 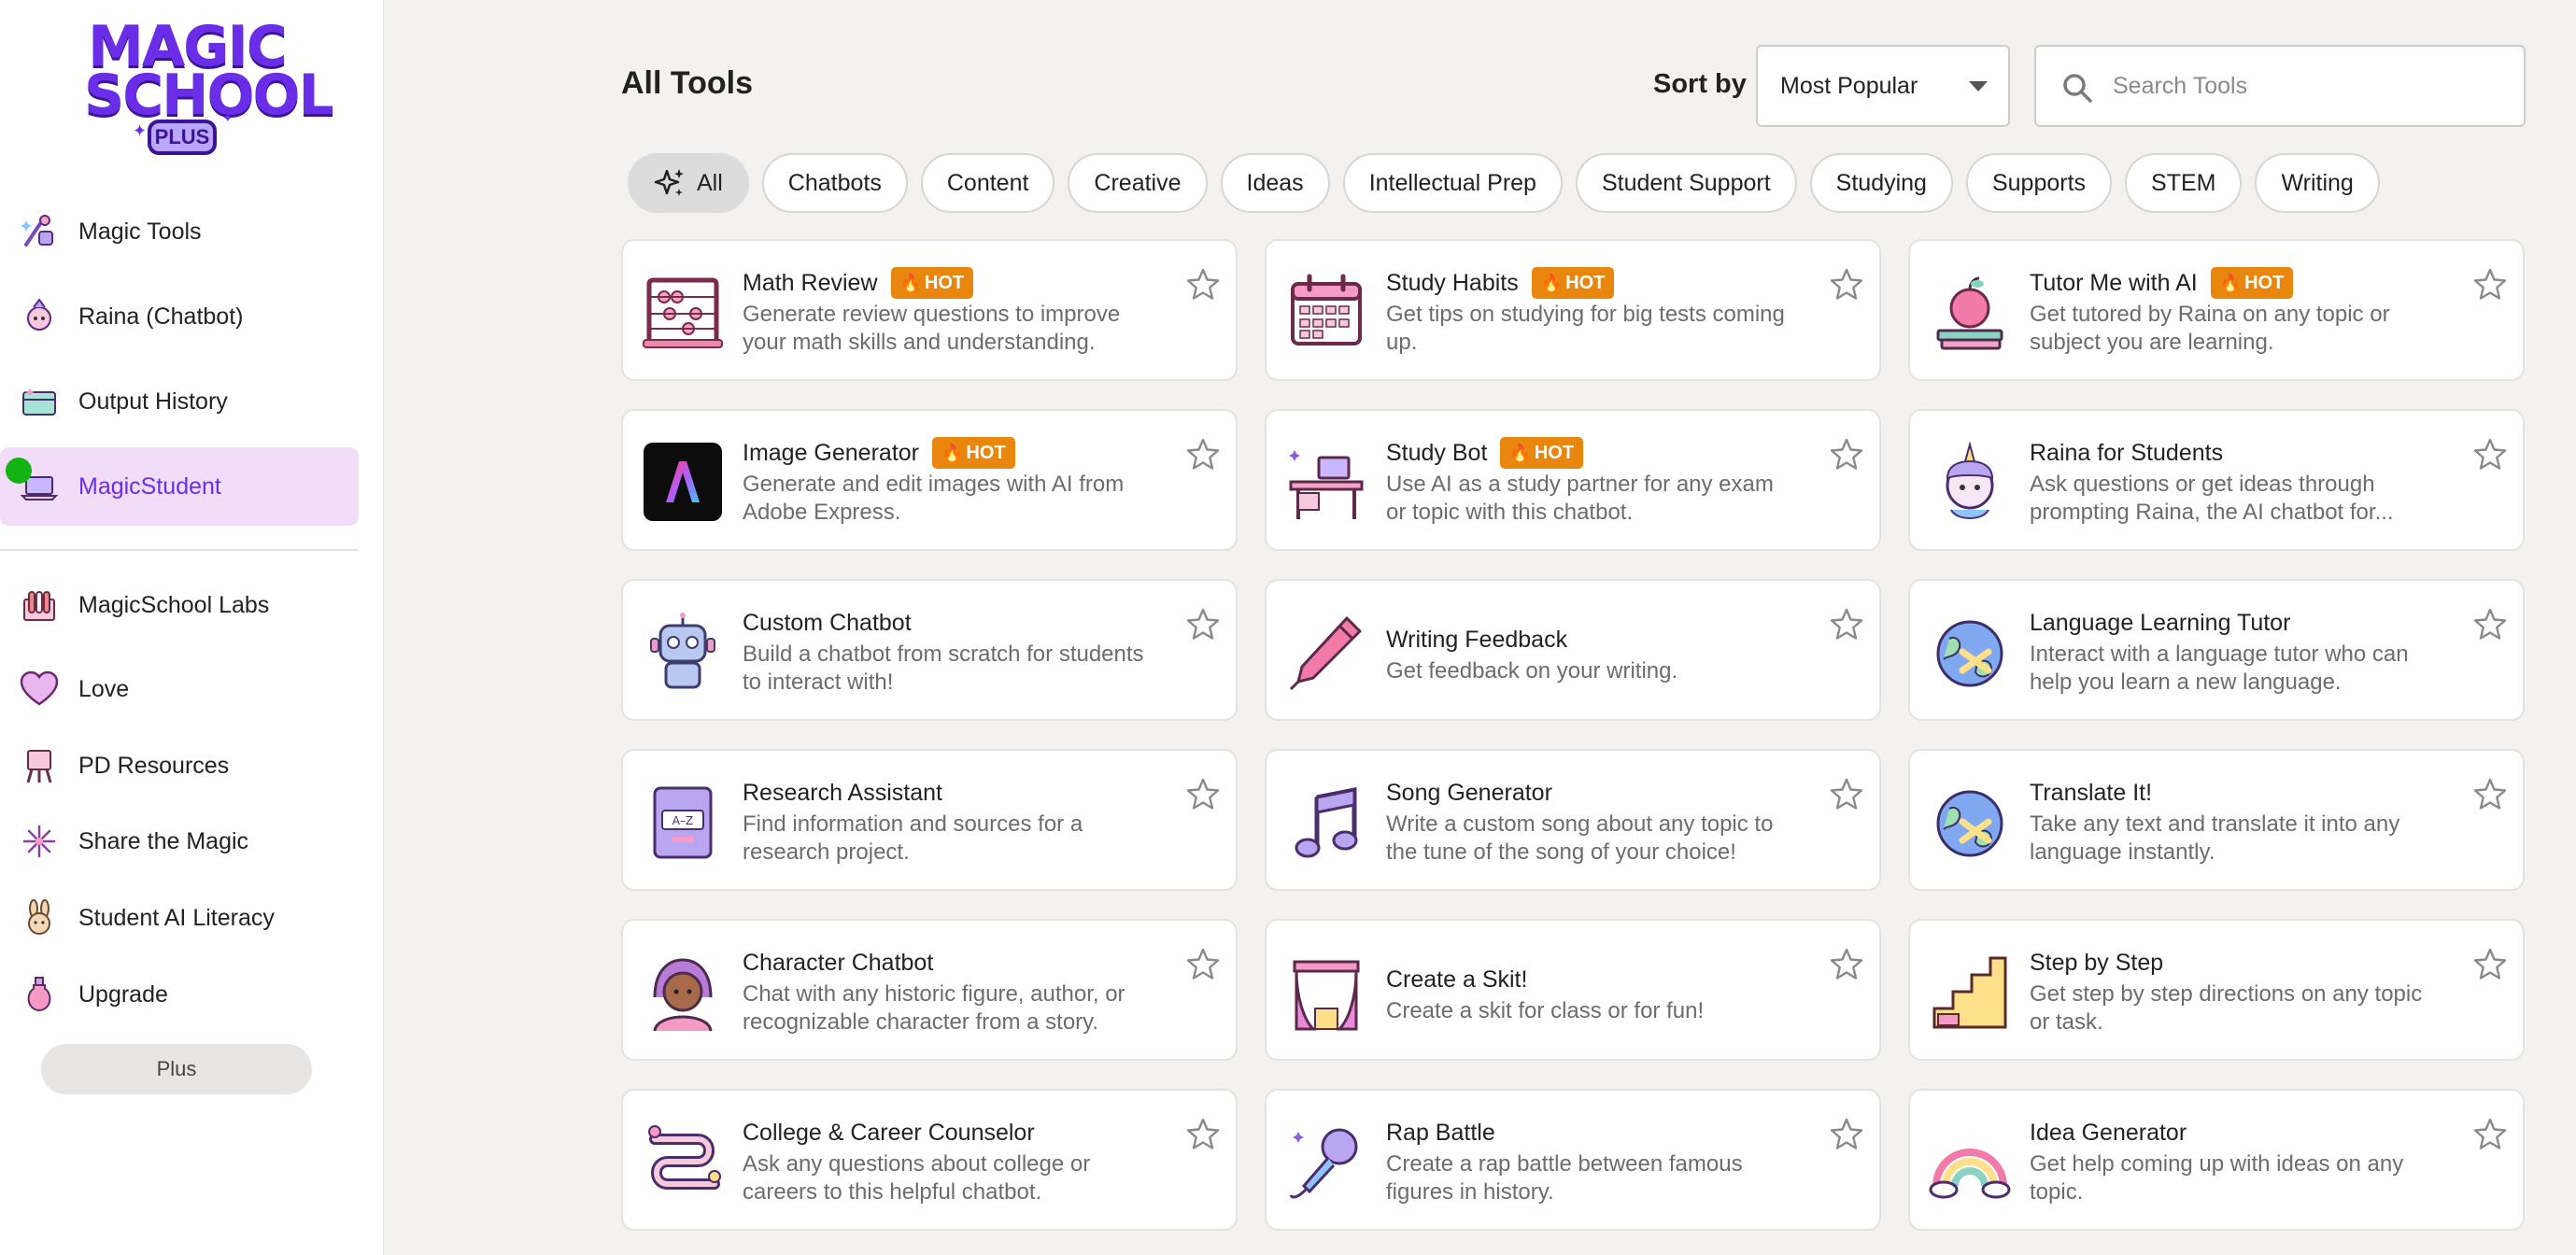 What do you see at coordinates (683, 652) in the screenshot?
I see `robot-icon` at bounding box center [683, 652].